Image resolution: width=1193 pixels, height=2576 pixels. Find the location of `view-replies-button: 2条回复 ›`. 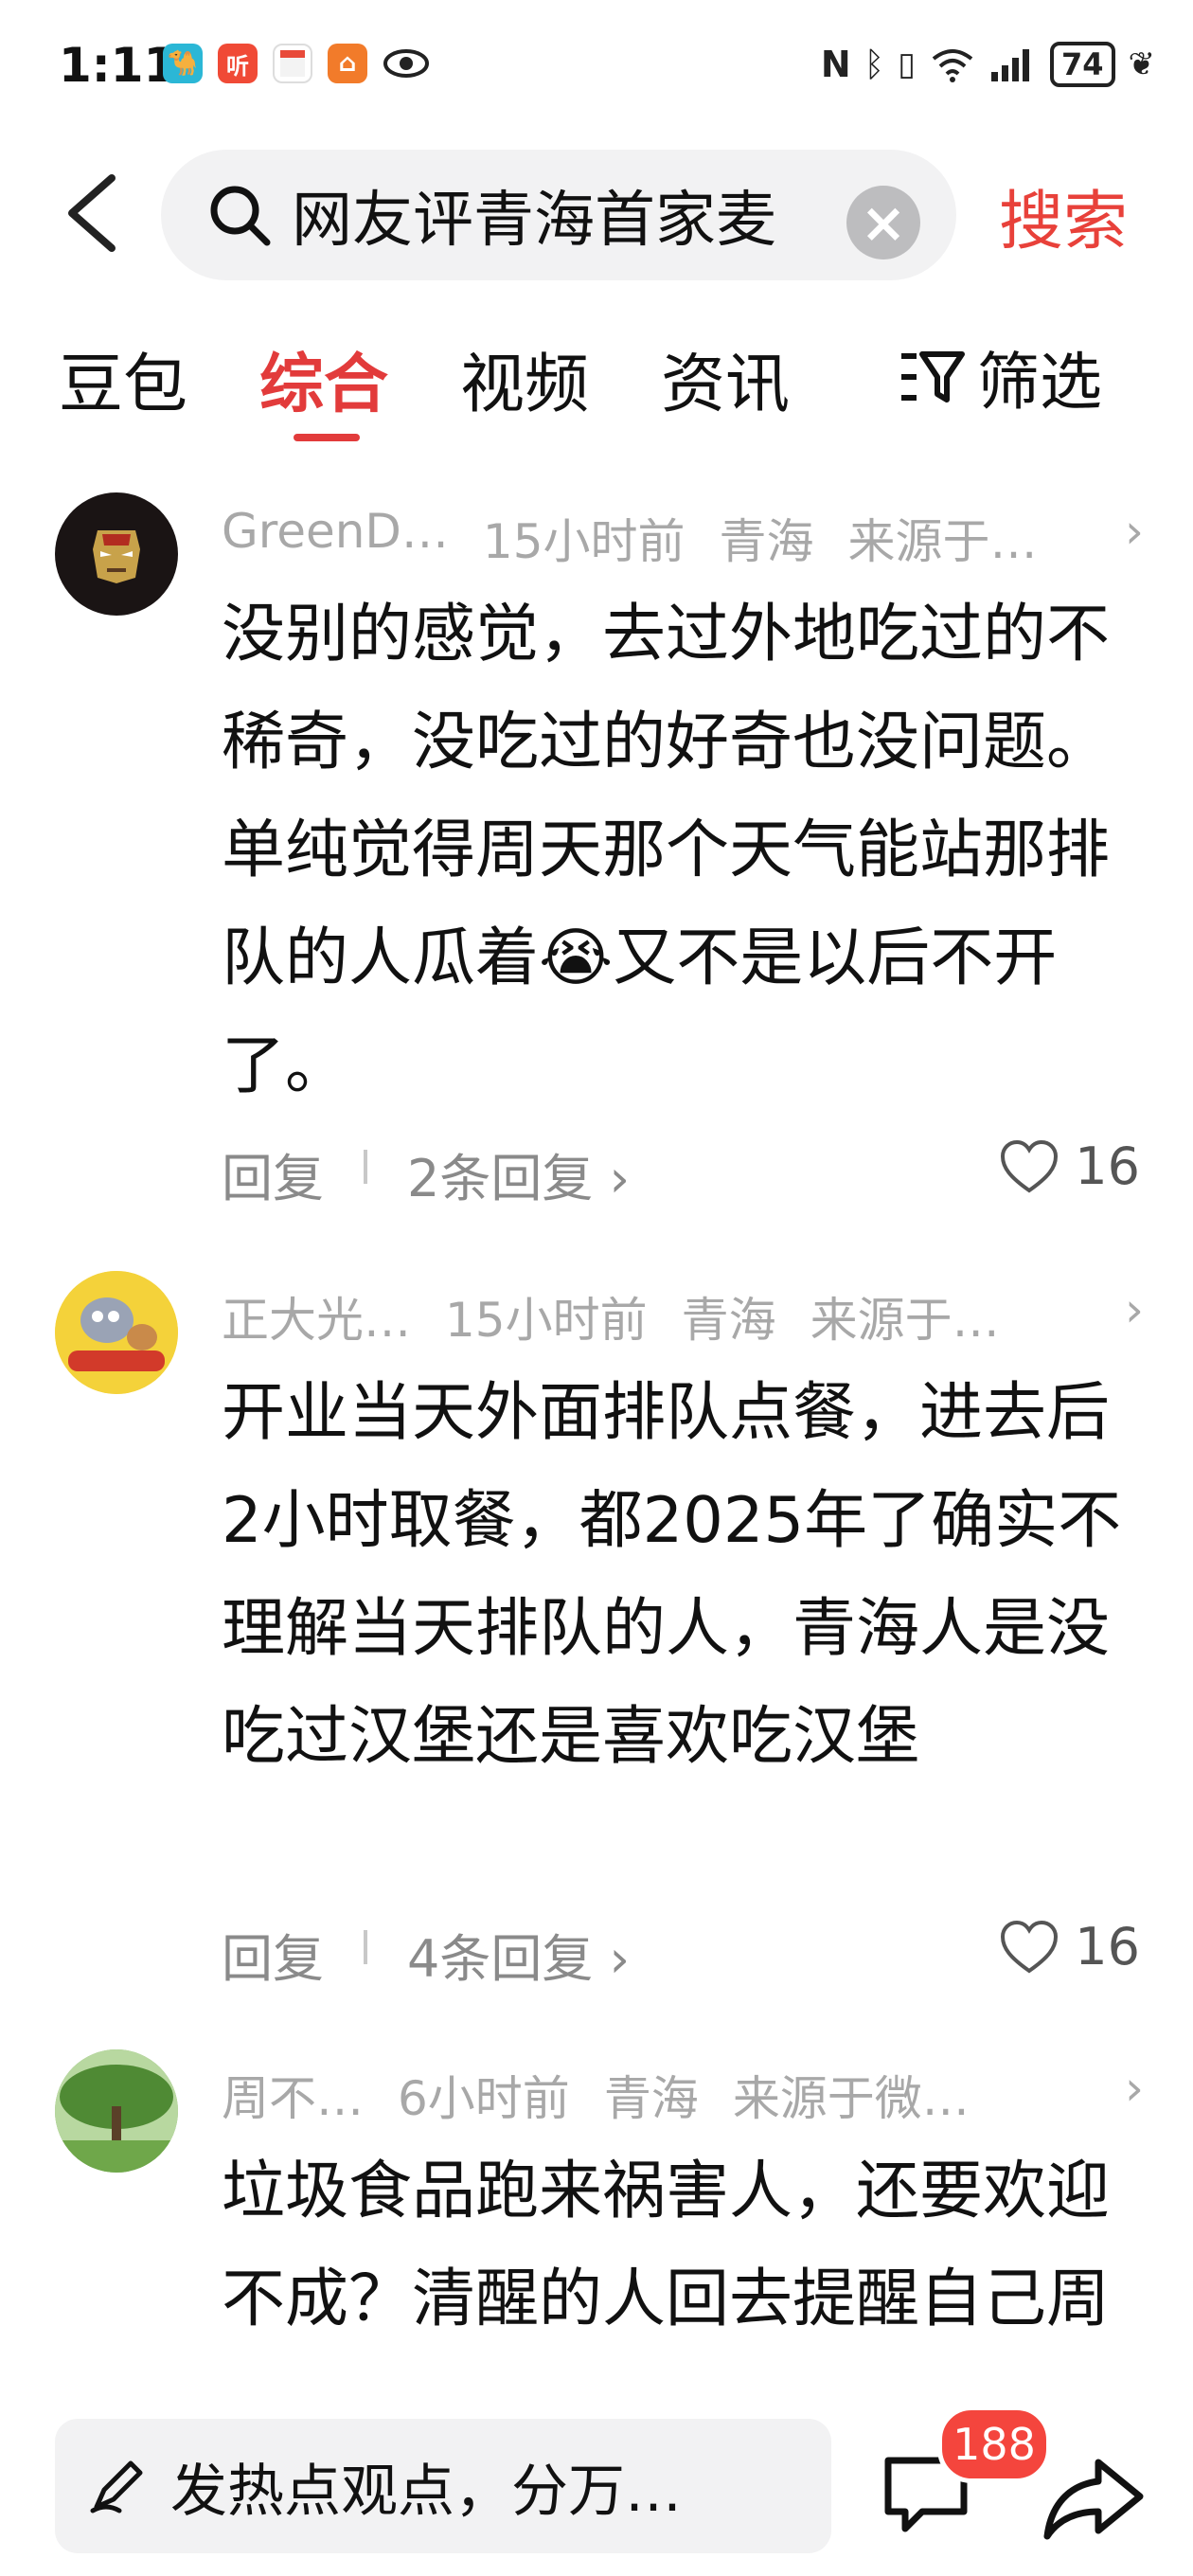

view-replies-button: 2条回复 › is located at coordinates (518, 1173).